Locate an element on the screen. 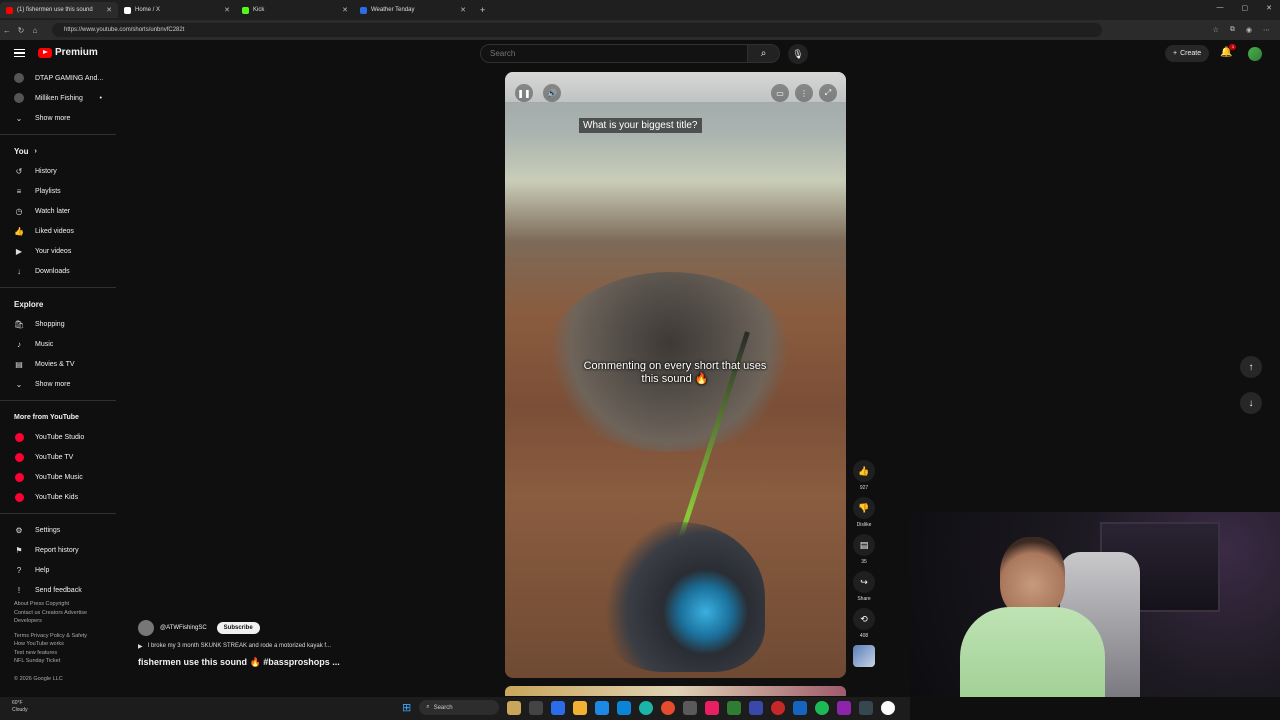 The width and height of the screenshot is (1280, 720). sidebar-item-history: ↺ History is located at coordinates (59, 171).